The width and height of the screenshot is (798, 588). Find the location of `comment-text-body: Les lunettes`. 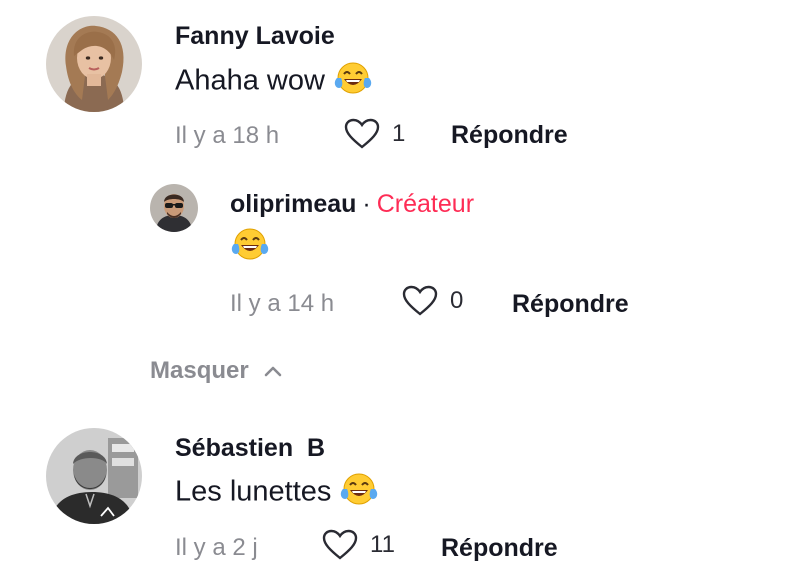

comment-text-body: Les lunettes is located at coordinates (253, 491).